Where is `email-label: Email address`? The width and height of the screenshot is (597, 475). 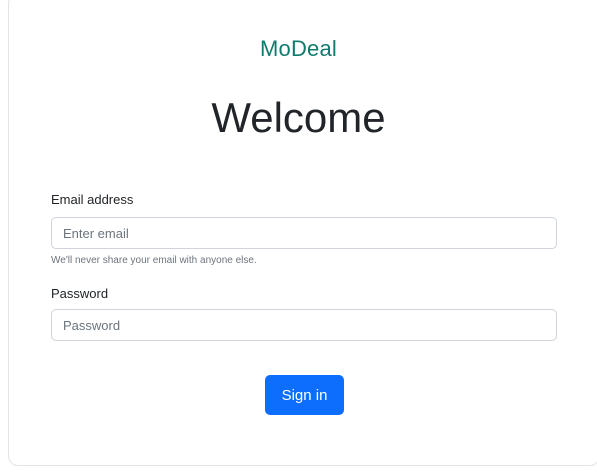 email-label: Email address is located at coordinates (92, 199).